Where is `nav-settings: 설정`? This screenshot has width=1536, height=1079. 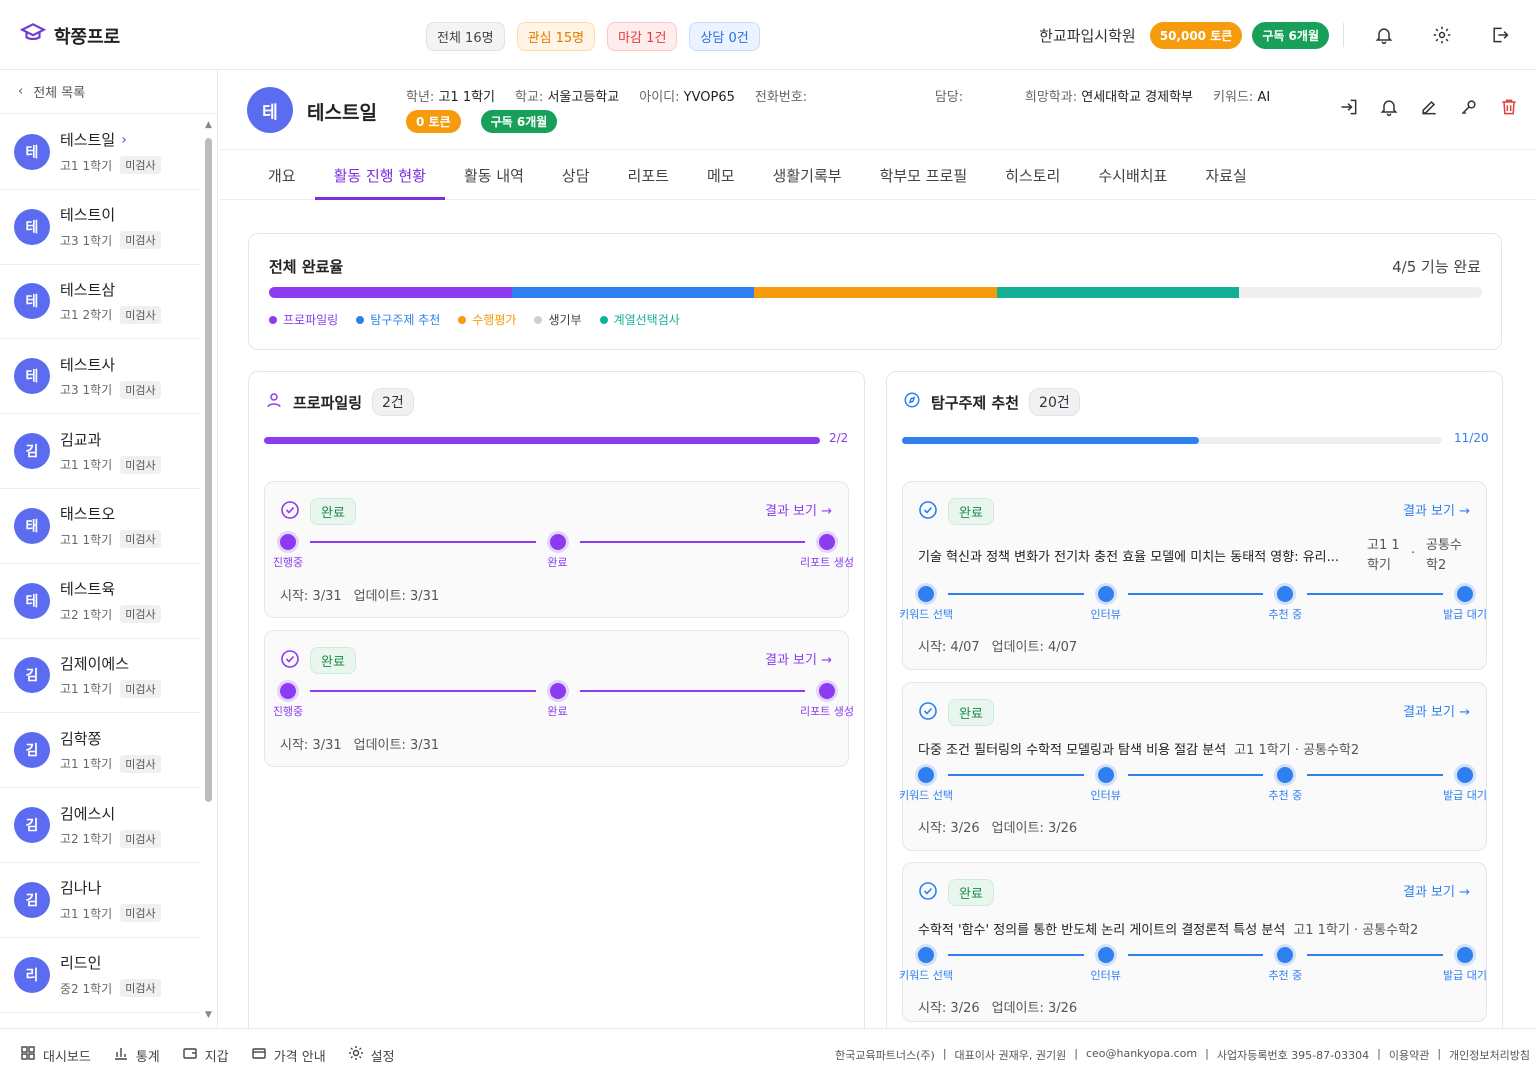
nav-settings: 설정 is located at coordinates (371, 1055).